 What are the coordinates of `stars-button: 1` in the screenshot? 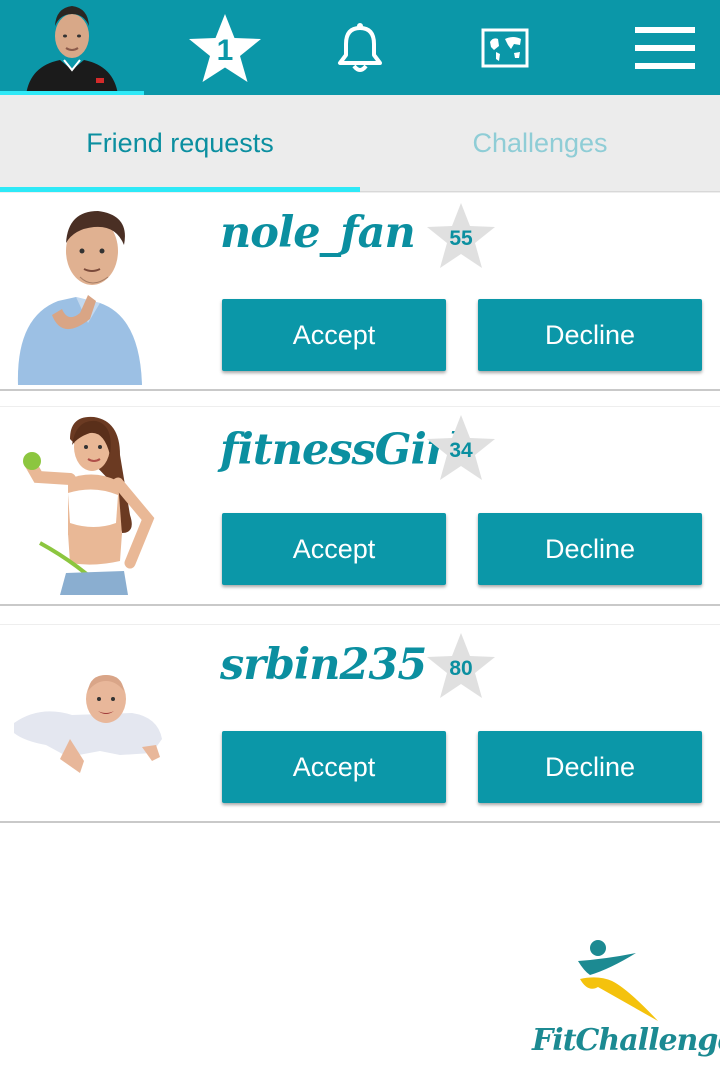 It's located at (225, 47).